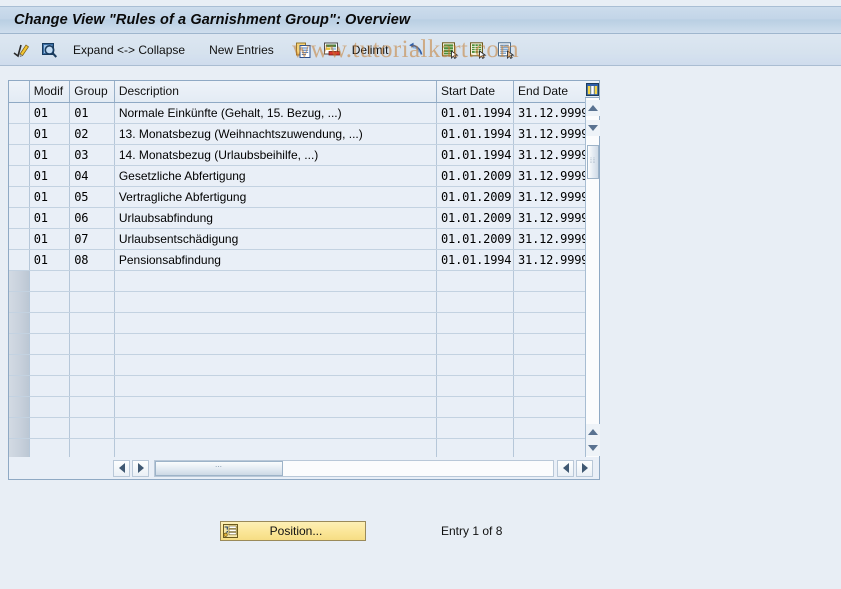  Describe the element at coordinates (21, 50) in the screenshot. I see `check-pencil-button` at that location.